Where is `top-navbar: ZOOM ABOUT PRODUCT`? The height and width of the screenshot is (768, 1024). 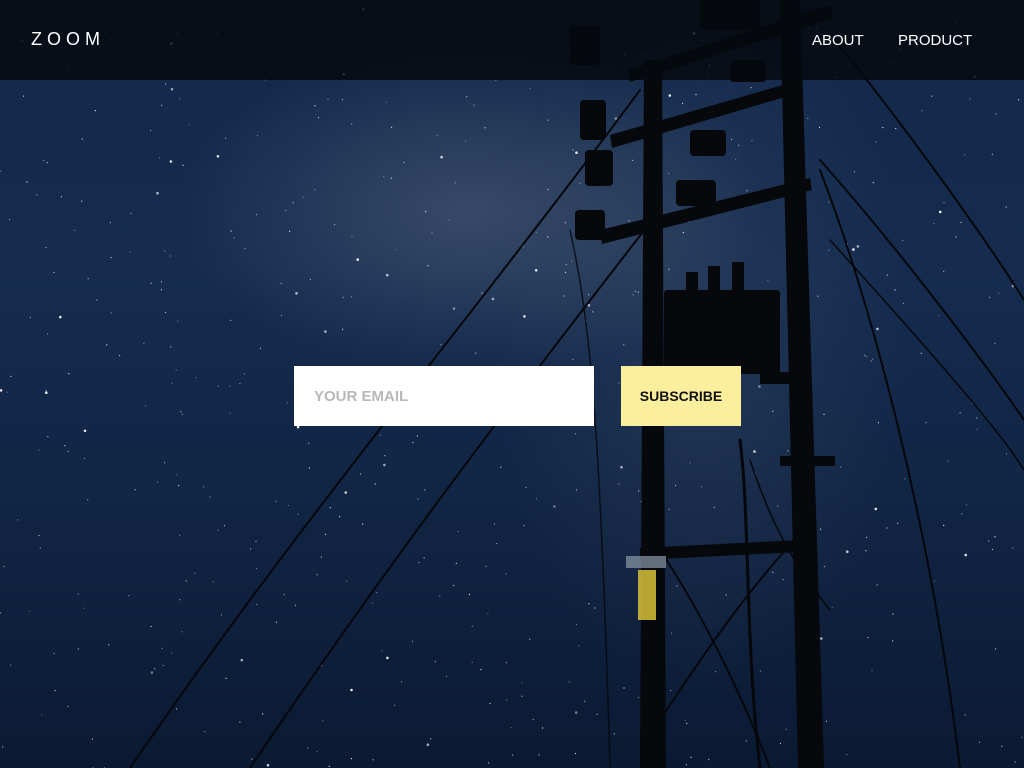 top-navbar: ZOOM ABOUT PRODUCT is located at coordinates (512, 40).